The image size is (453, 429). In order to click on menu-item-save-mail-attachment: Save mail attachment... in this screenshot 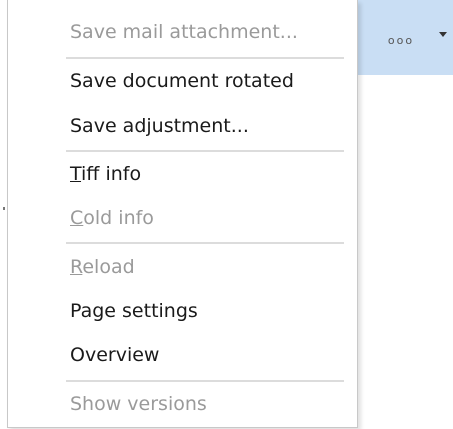, I will do `click(184, 32)`.